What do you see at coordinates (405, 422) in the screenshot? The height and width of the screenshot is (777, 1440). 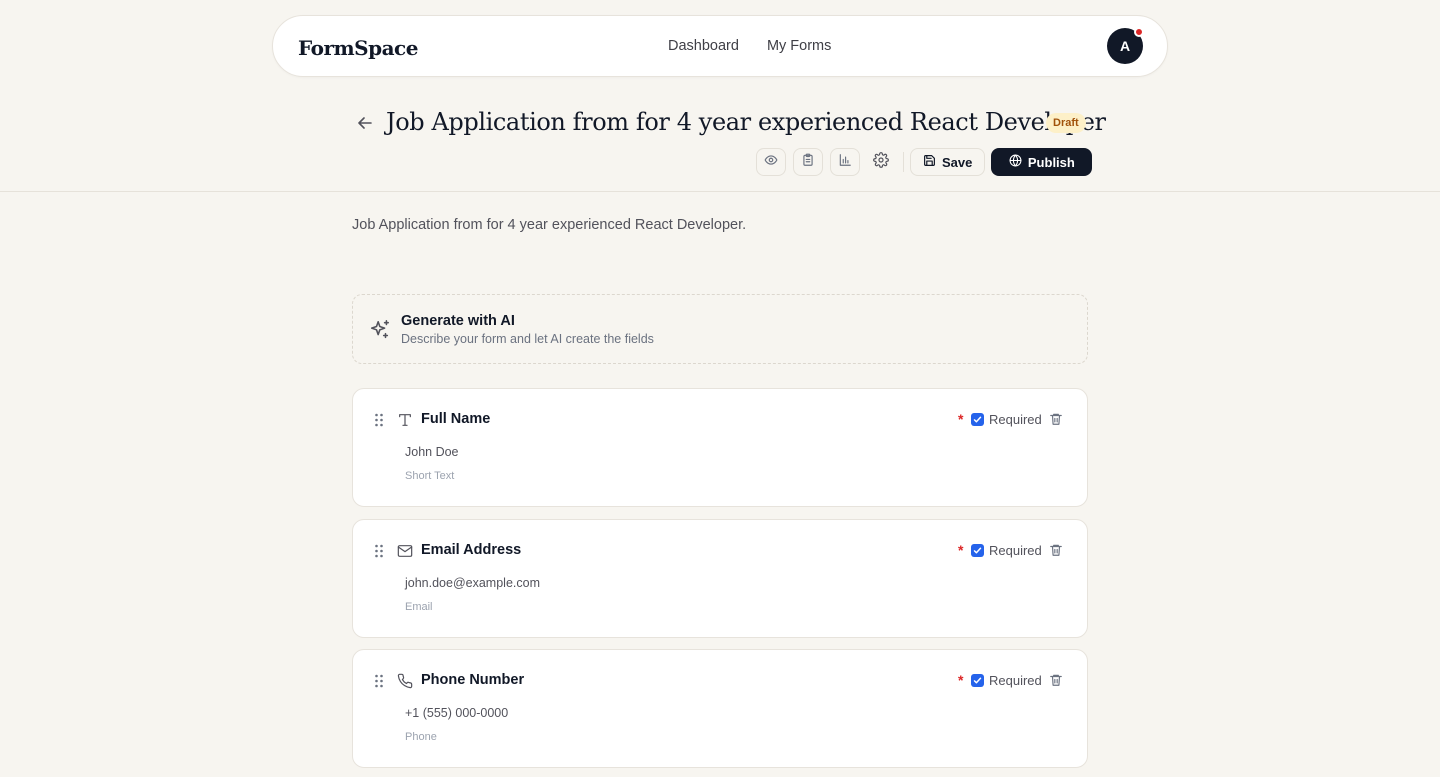 I see `text-icon` at bounding box center [405, 422].